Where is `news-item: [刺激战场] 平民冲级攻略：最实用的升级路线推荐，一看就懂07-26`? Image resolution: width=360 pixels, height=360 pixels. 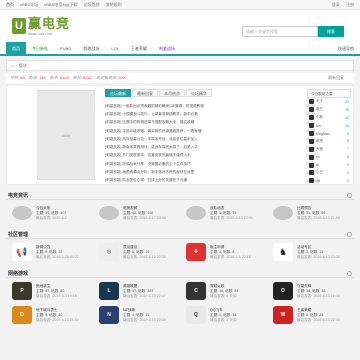
news-item: [刺激战场] 平民冲级攻略：最实用的升级路线推荐，一看就懂07-26 is located at coordinates (210, 131).